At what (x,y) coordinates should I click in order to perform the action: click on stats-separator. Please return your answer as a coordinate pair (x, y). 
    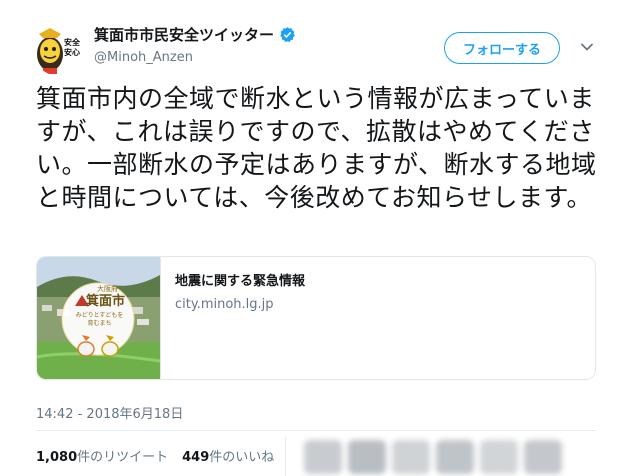
    Looking at the image, I should click on (285, 456).